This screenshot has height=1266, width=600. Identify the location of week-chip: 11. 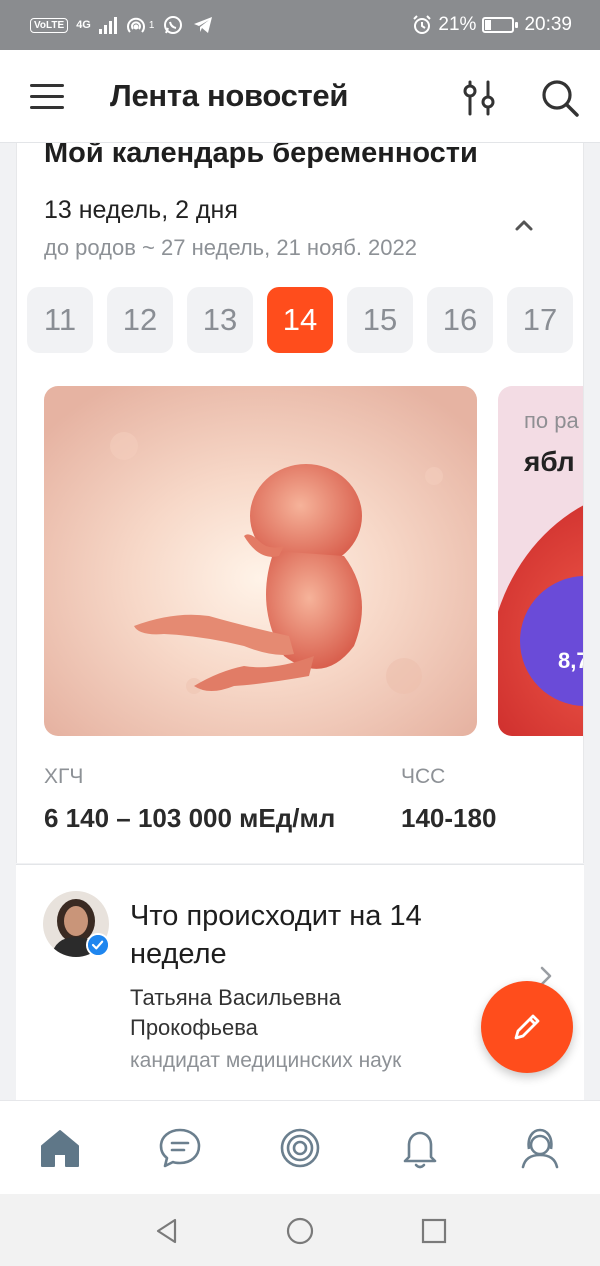
(60, 320).